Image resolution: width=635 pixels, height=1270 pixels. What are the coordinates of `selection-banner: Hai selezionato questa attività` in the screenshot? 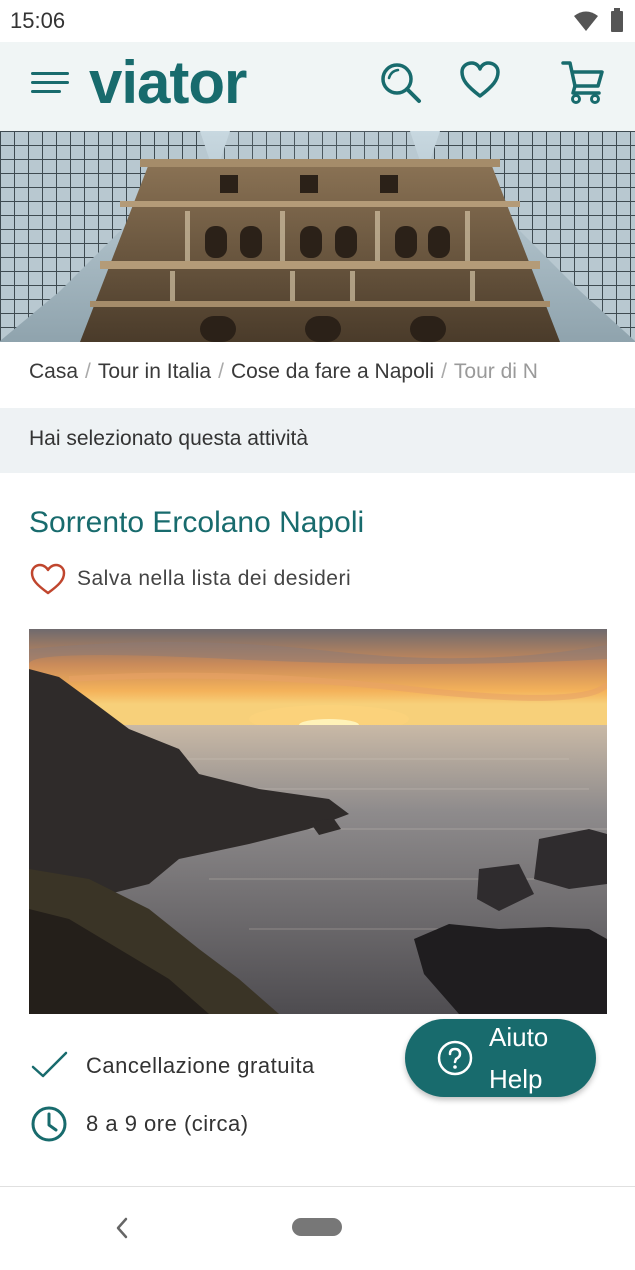 It's located at (317, 440).